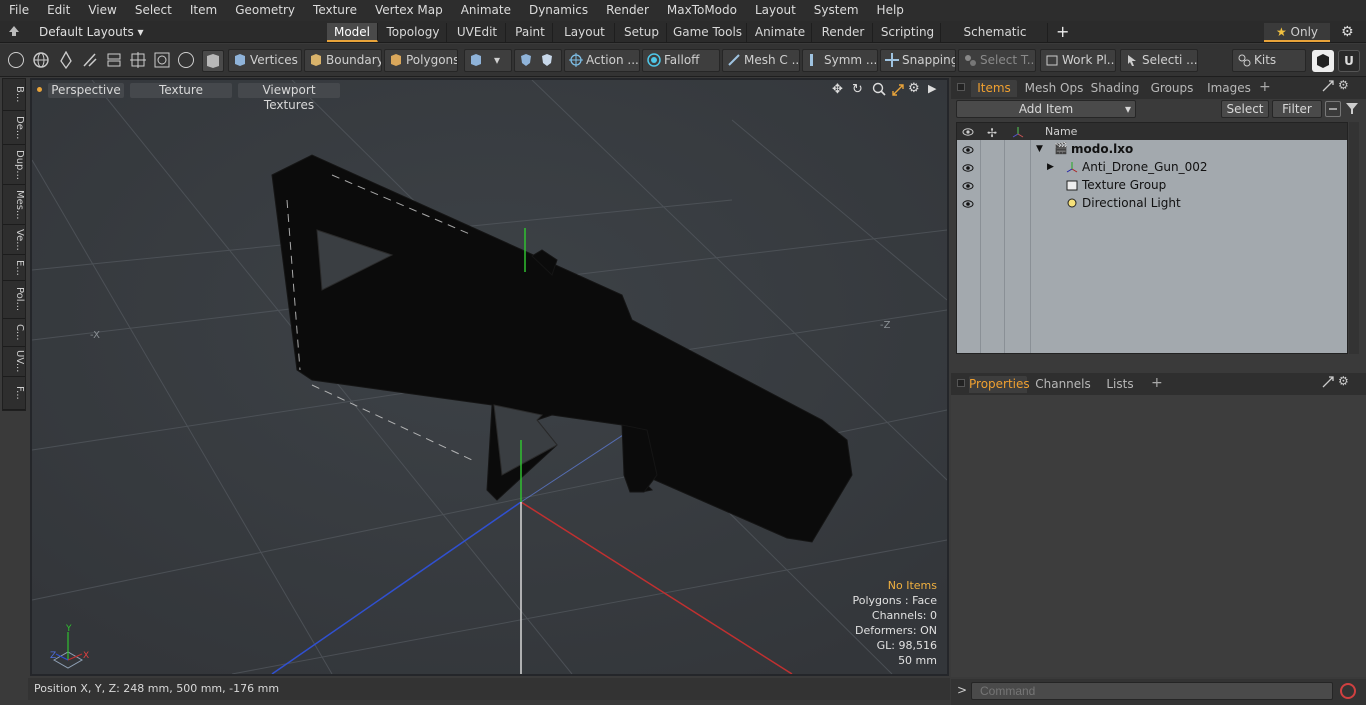  Describe the element at coordinates (1152, 149) in the screenshot. I see `item-row-scene: ▼ 🎬 modo.lxo` at that location.